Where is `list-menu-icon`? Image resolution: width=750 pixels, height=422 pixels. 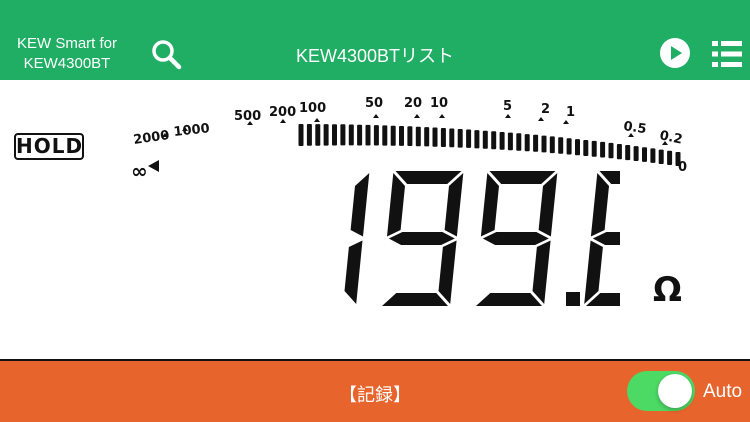 list-menu-icon is located at coordinates (727, 54).